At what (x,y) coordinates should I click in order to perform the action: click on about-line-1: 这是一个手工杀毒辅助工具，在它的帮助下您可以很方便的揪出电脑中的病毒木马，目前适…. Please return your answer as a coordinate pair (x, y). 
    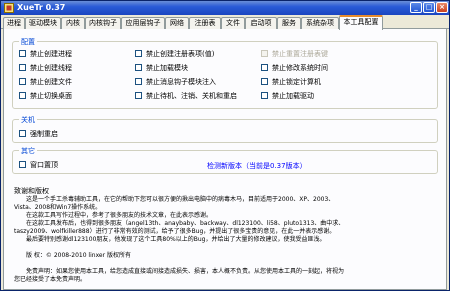
    Looking at the image, I should click on (180, 199).